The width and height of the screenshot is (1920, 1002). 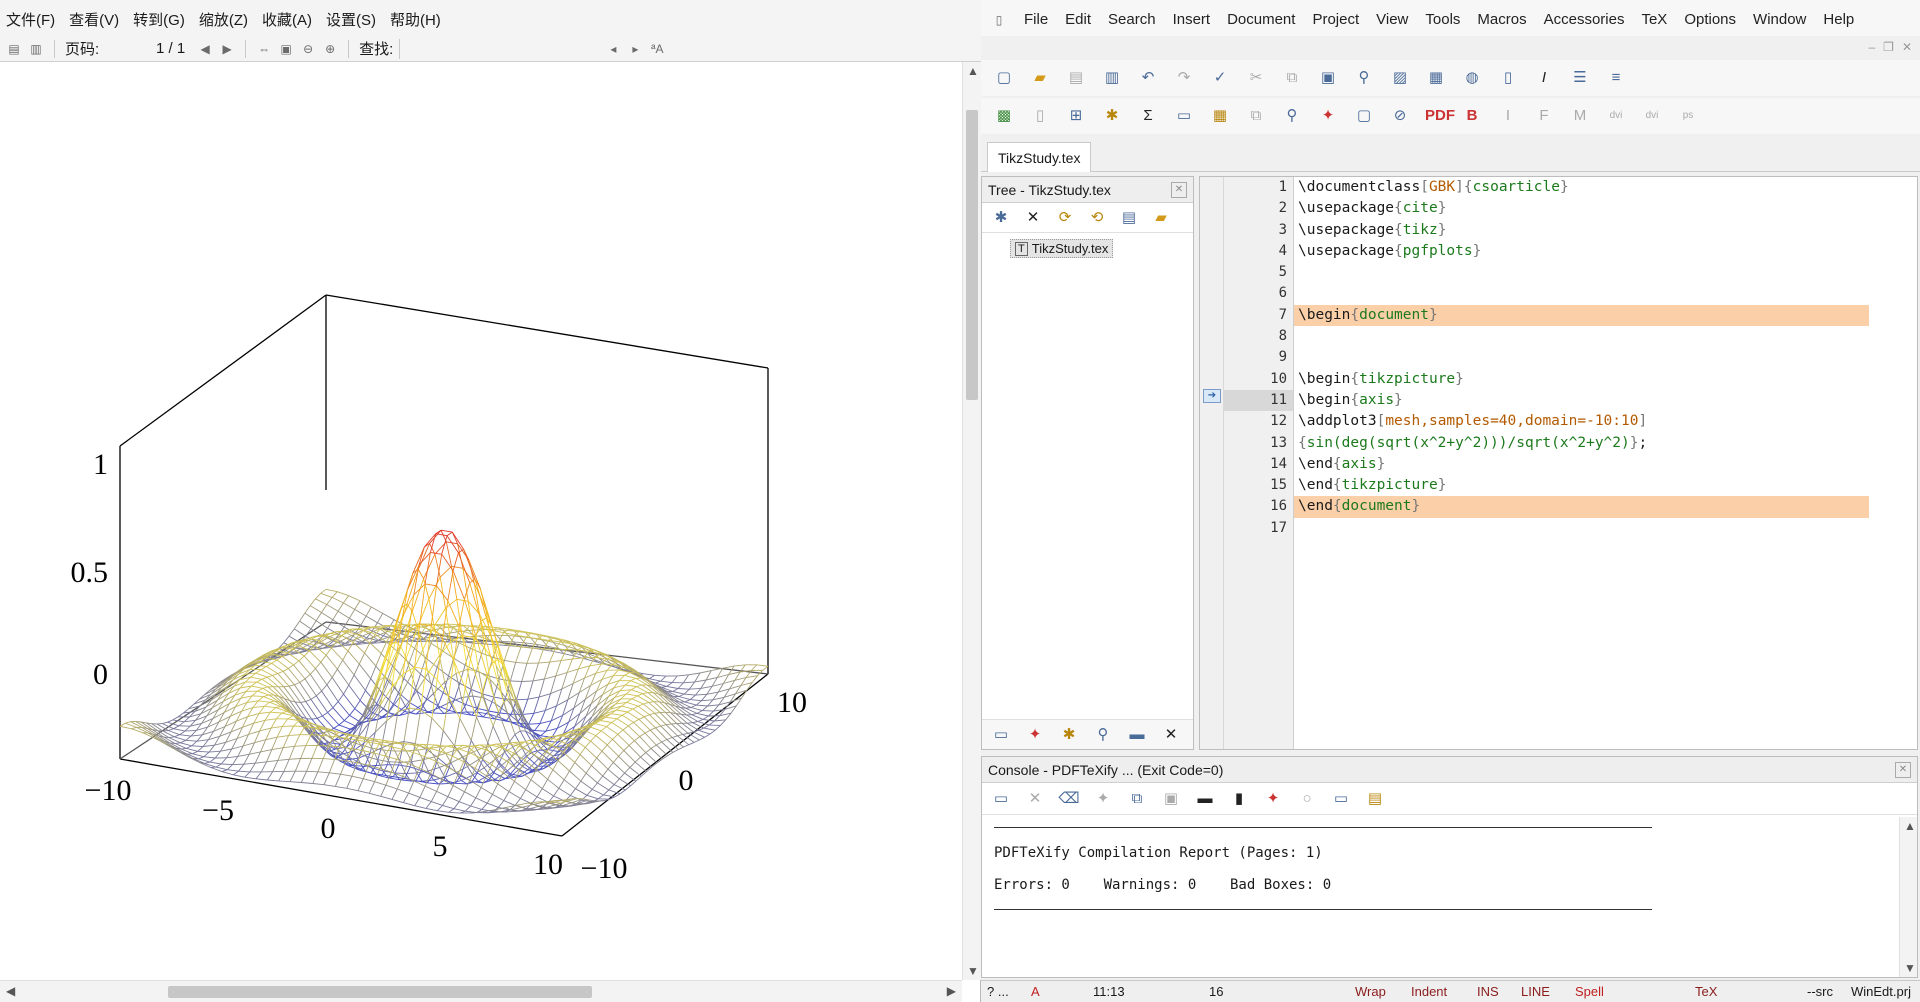 What do you see at coordinates (1472, 116) in the screenshot?
I see `bold-icon: B` at bounding box center [1472, 116].